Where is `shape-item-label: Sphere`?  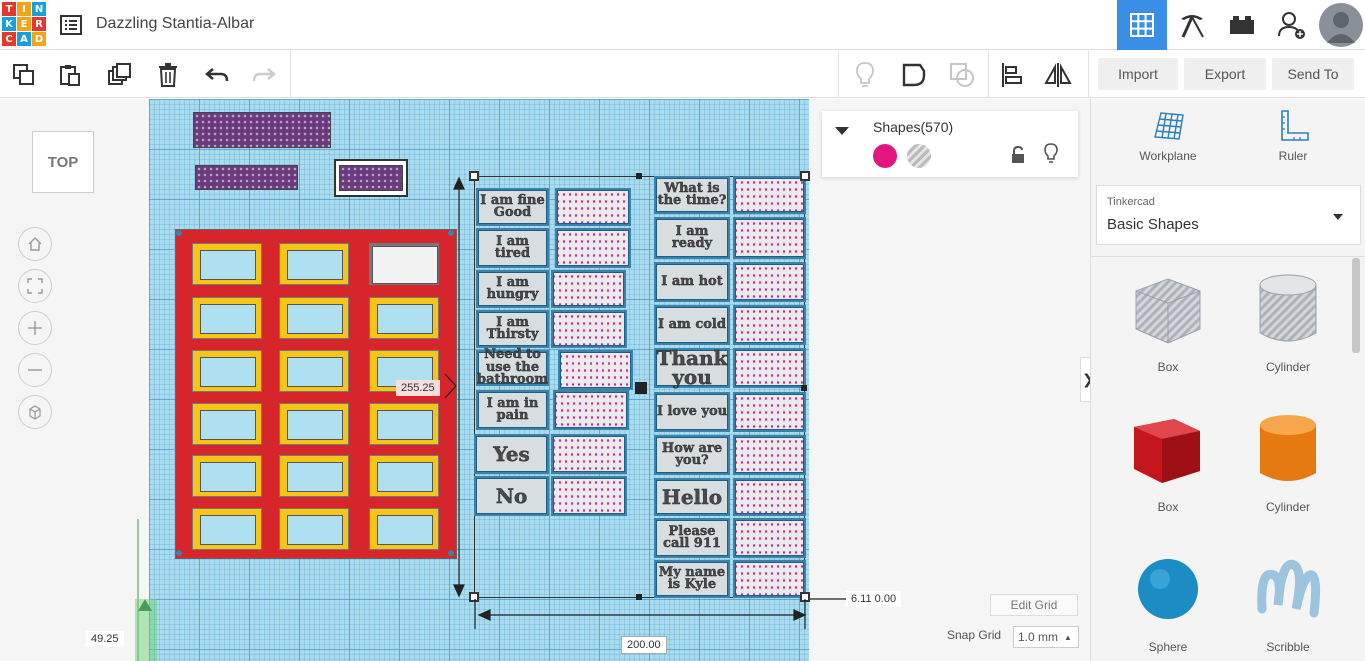
shape-item-label: Sphere is located at coordinates (1168, 647).